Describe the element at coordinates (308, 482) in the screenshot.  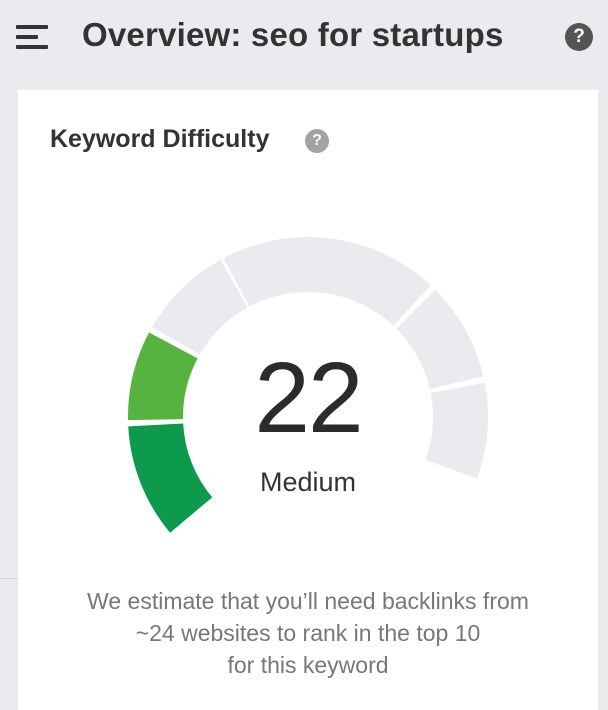
I see `difficulty-level: Medium` at that location.